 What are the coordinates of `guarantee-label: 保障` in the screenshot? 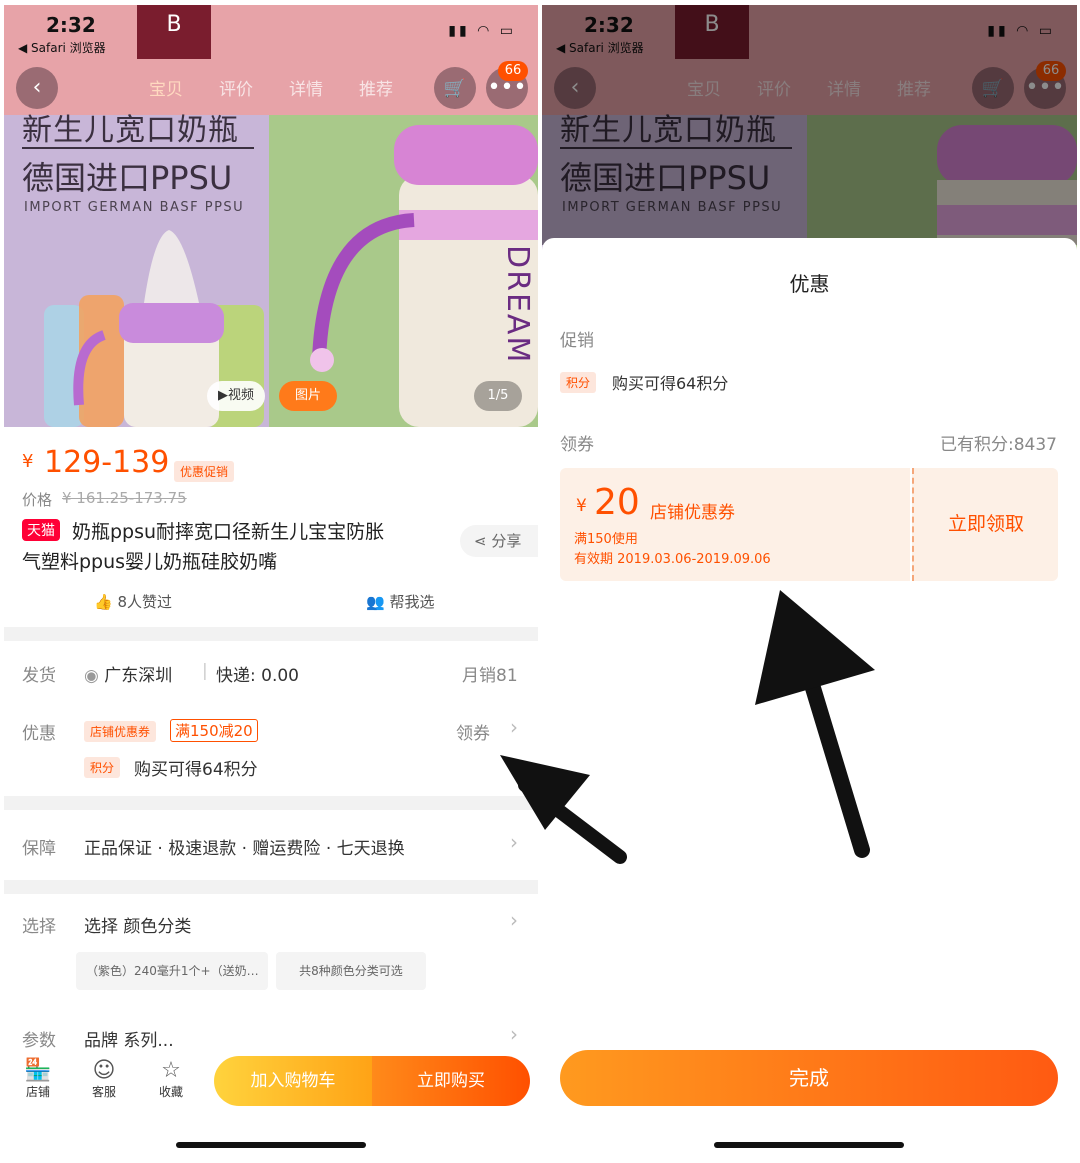 It's located at (39, 849).